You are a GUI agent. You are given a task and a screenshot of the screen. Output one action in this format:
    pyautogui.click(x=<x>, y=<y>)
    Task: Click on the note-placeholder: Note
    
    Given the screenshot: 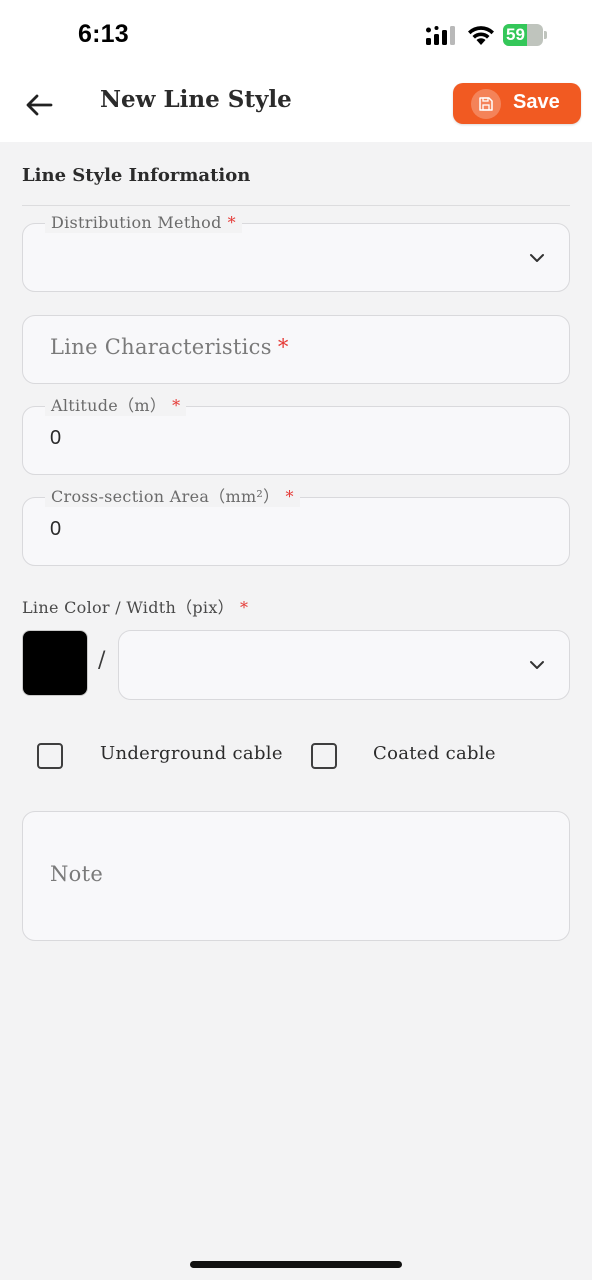 What is the action you would take?
    pyautogui.click(x=77, y=874)
    